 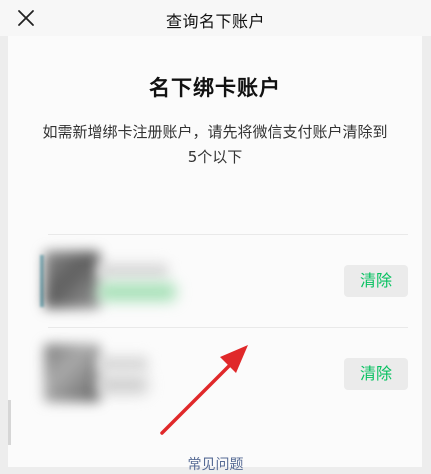 What do you see at coordinates (215, 88) in the screenshot?
I see `section-heading: 名下绑卡账户` at bounding box center [215, 88].